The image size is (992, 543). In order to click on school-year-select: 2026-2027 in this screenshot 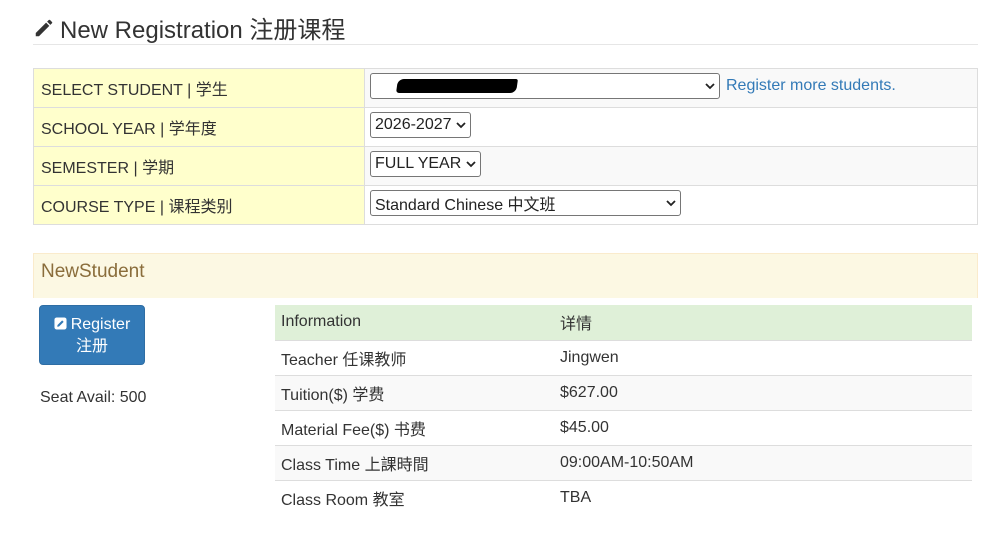, I will do `click(420, 125)`.